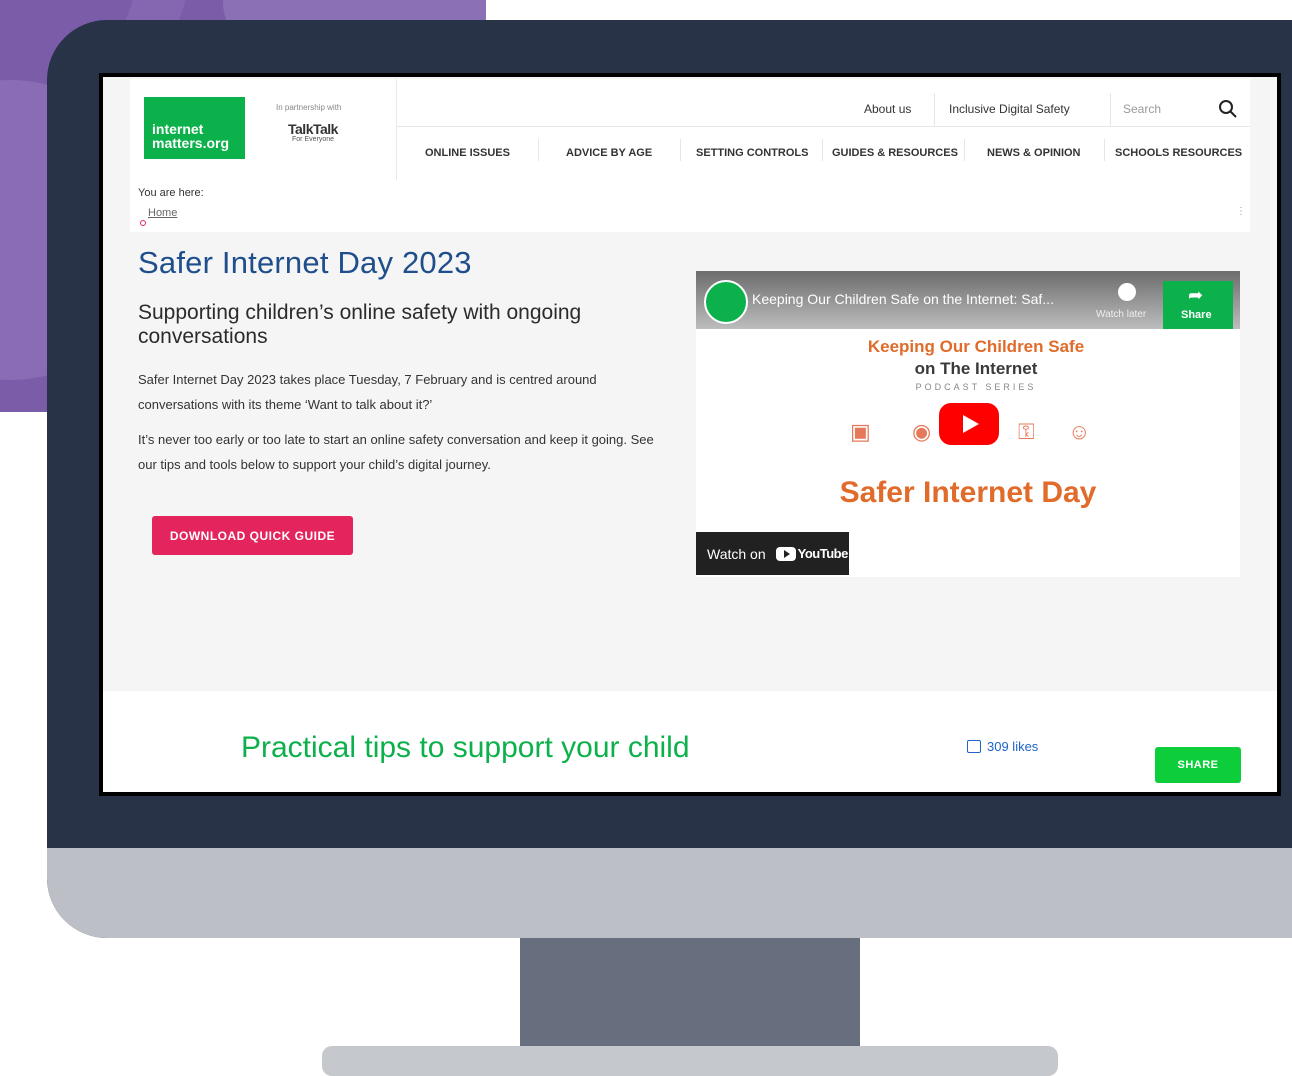 The image size is (1292, 1076). I want to click on play-icon, so click(969, 424).